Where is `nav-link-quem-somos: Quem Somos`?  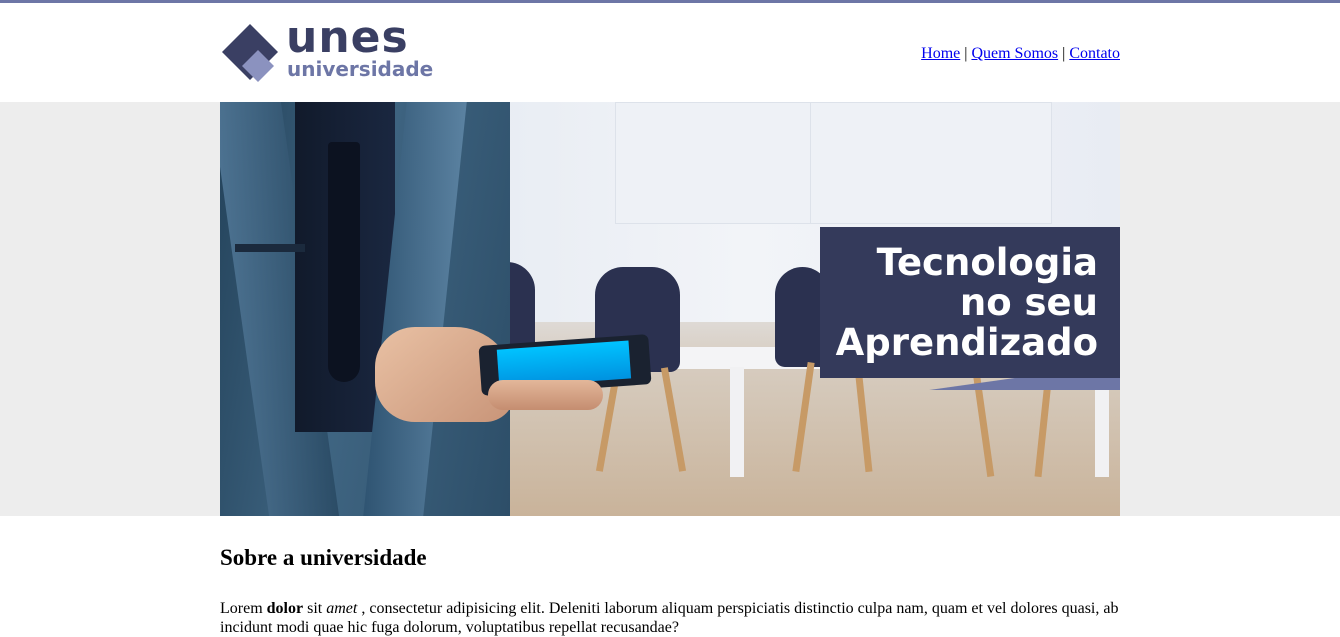 nav-link-quem-somos: Quem Somos is located at coordinates (1014, 53).